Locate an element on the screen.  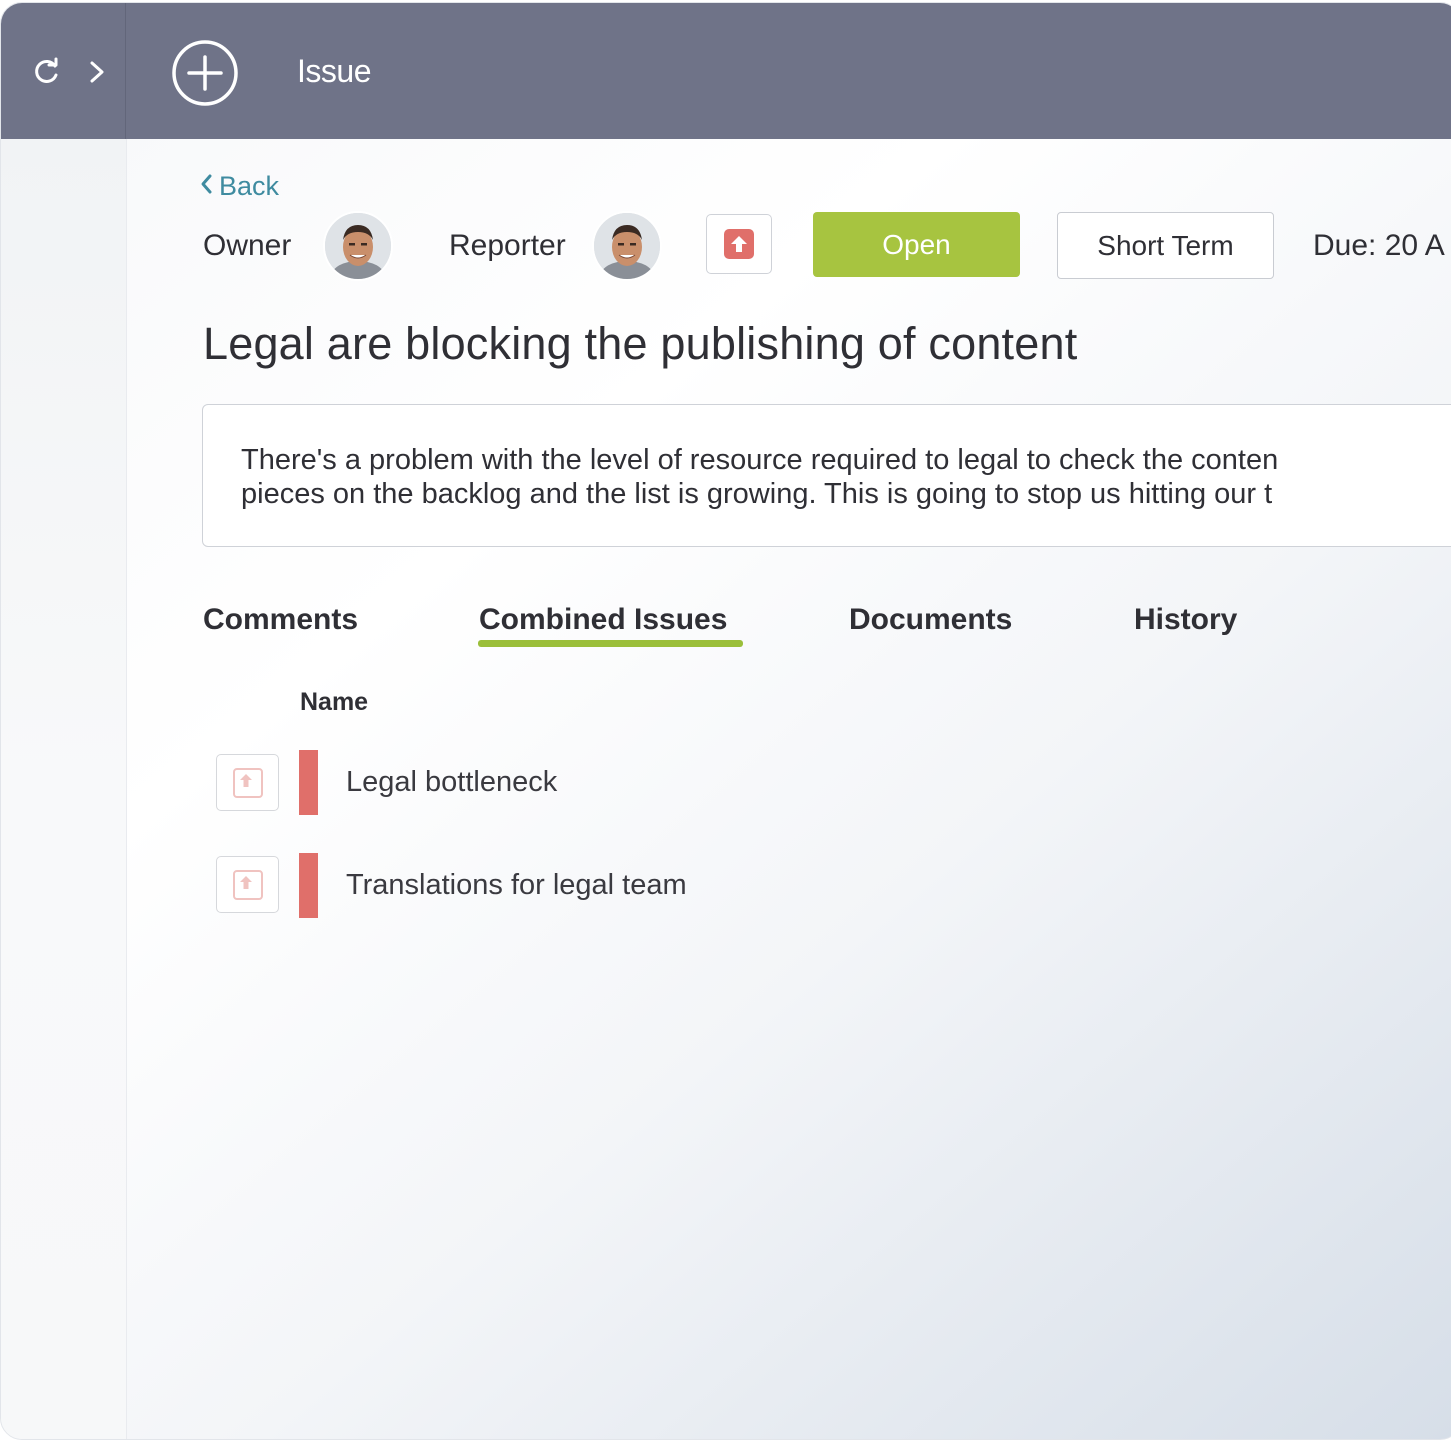
owner-avatar is located at coordinates (358, 246).